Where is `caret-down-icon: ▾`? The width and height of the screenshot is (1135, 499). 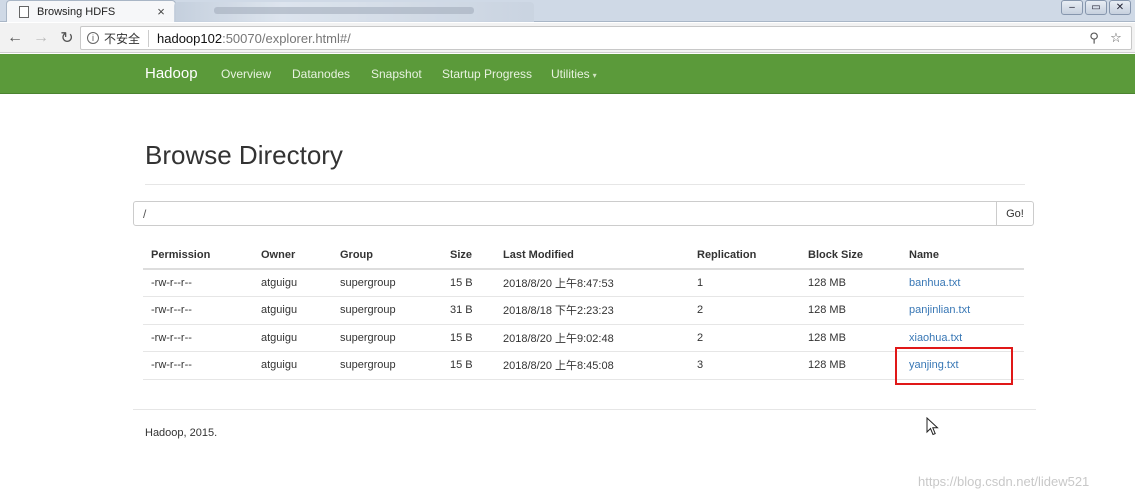 caret-down-icon: ▾ is located at coordinates (594, 75).